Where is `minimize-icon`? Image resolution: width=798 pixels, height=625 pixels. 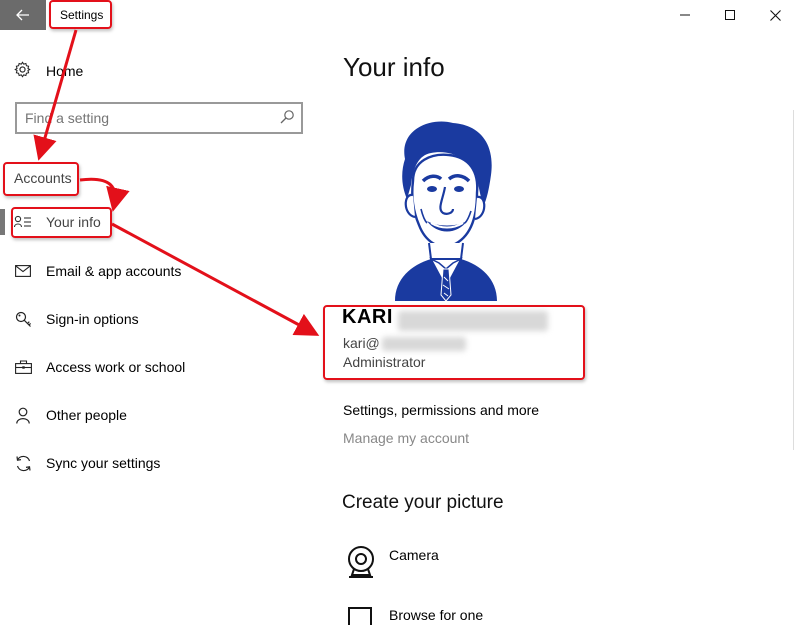 minimize-icon is located at coordinates (685, 15).